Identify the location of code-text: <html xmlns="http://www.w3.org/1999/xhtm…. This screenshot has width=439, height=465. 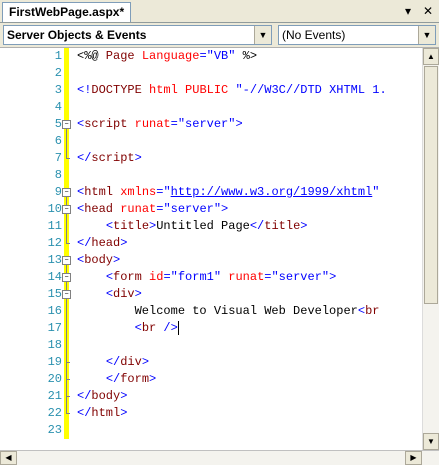
(249, 192).